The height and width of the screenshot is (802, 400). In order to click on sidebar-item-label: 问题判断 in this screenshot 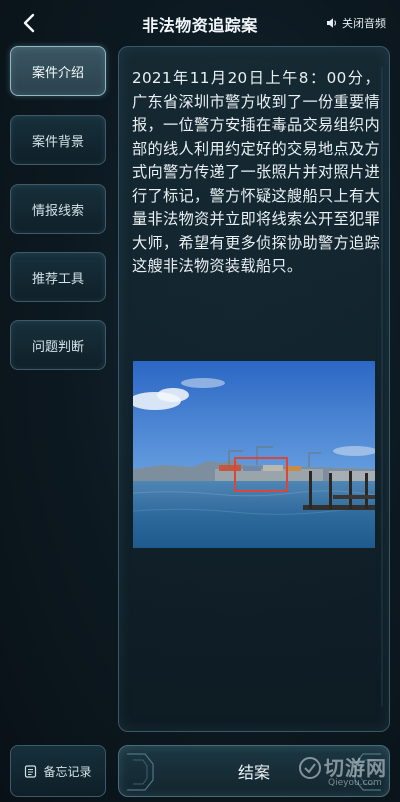, I will do `click(57, 347)`.